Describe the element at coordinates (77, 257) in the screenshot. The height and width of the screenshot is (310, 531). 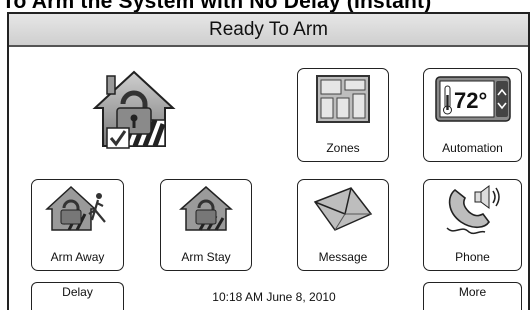
I see `arm-away-label: Arm Away` at that location.